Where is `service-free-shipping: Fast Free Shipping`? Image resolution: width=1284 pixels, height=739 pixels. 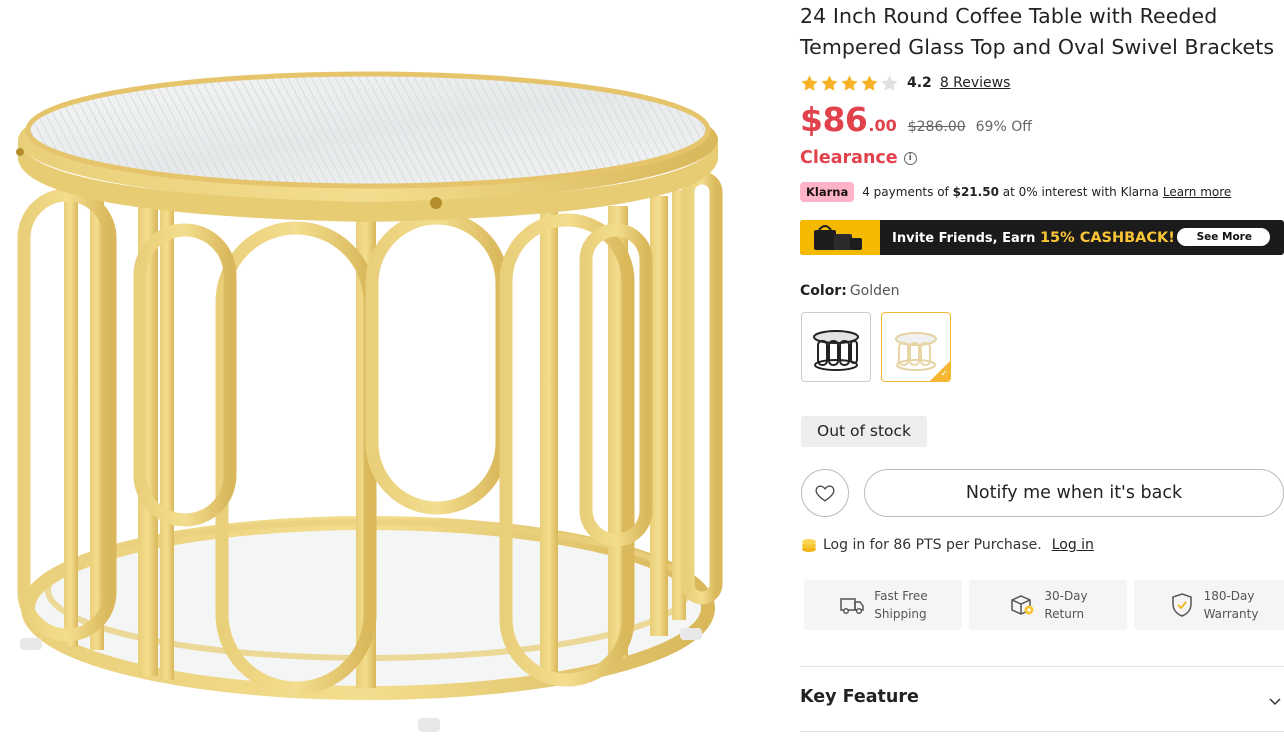
service-free-shipping: Fast Free Shipping is located at coordinates (883, 605).